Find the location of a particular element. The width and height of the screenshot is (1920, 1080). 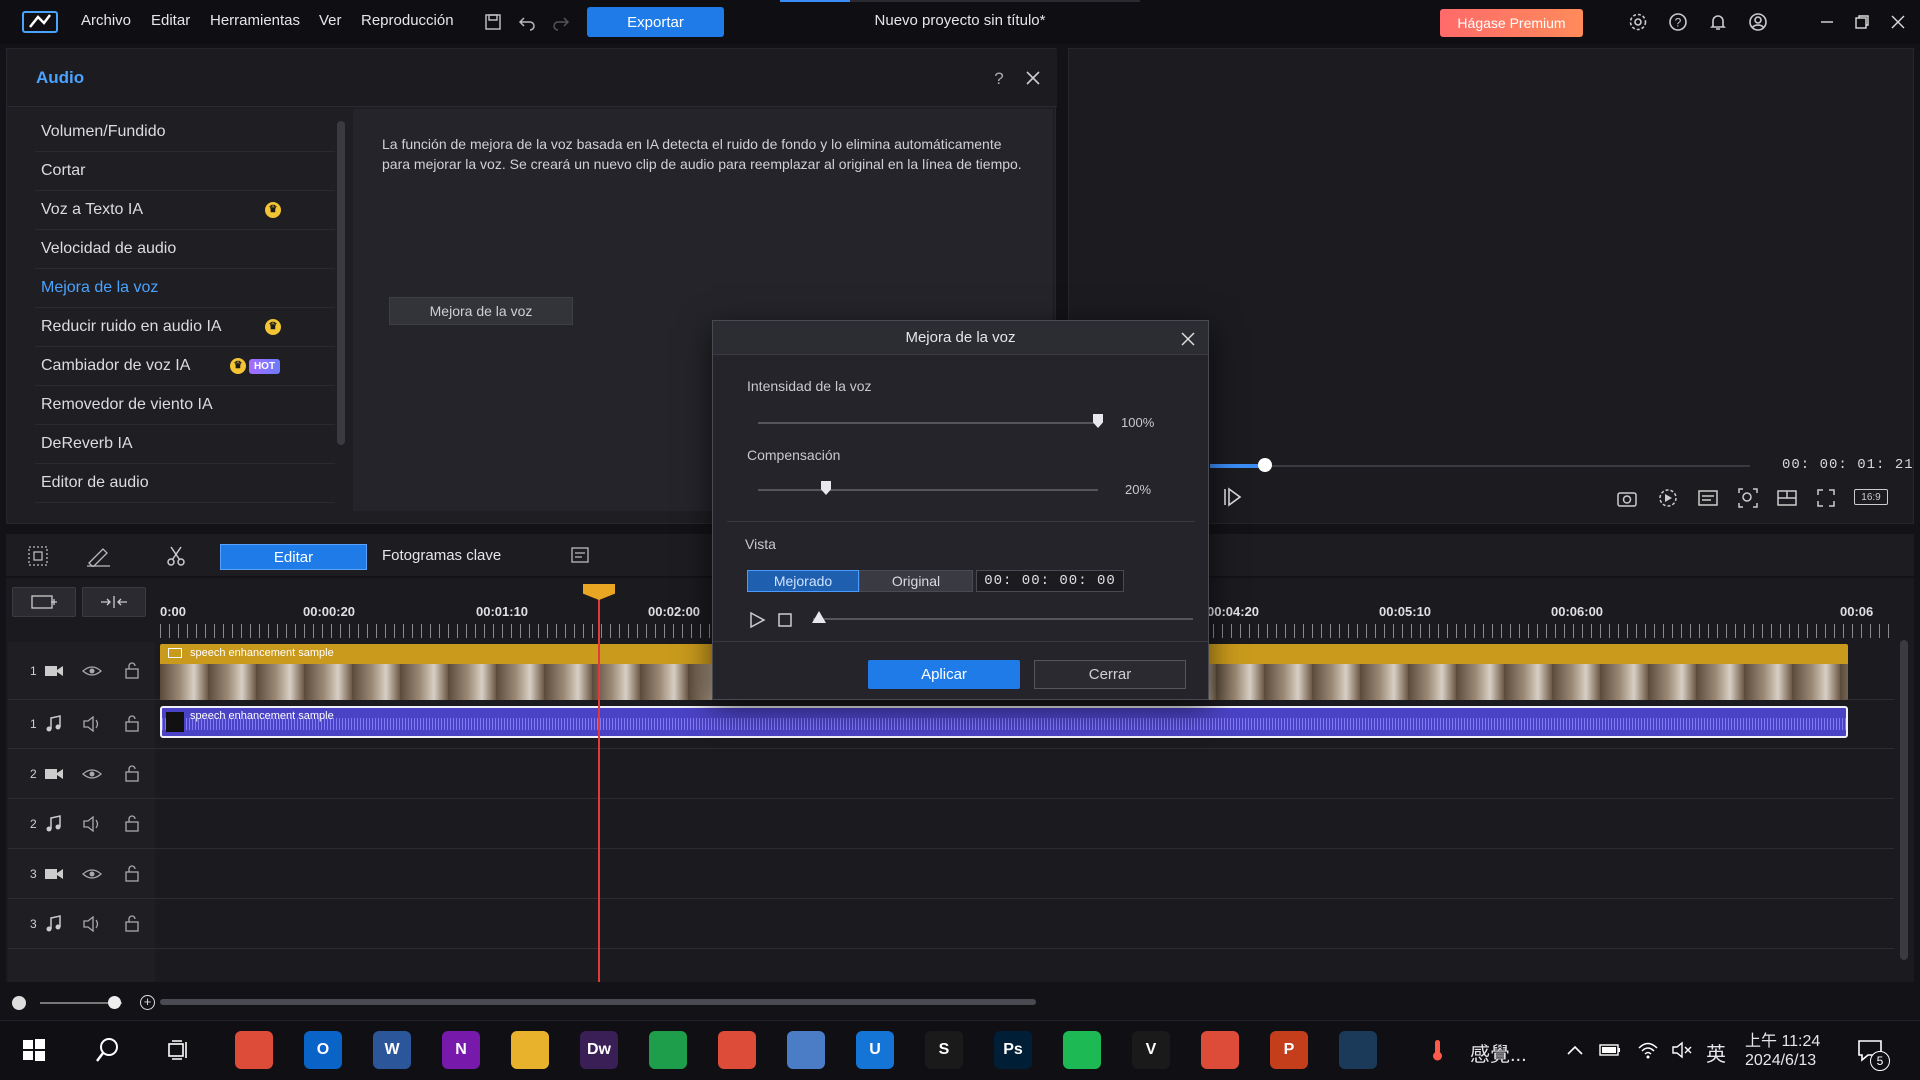

add-track-button is located at coordinates (44, 602).